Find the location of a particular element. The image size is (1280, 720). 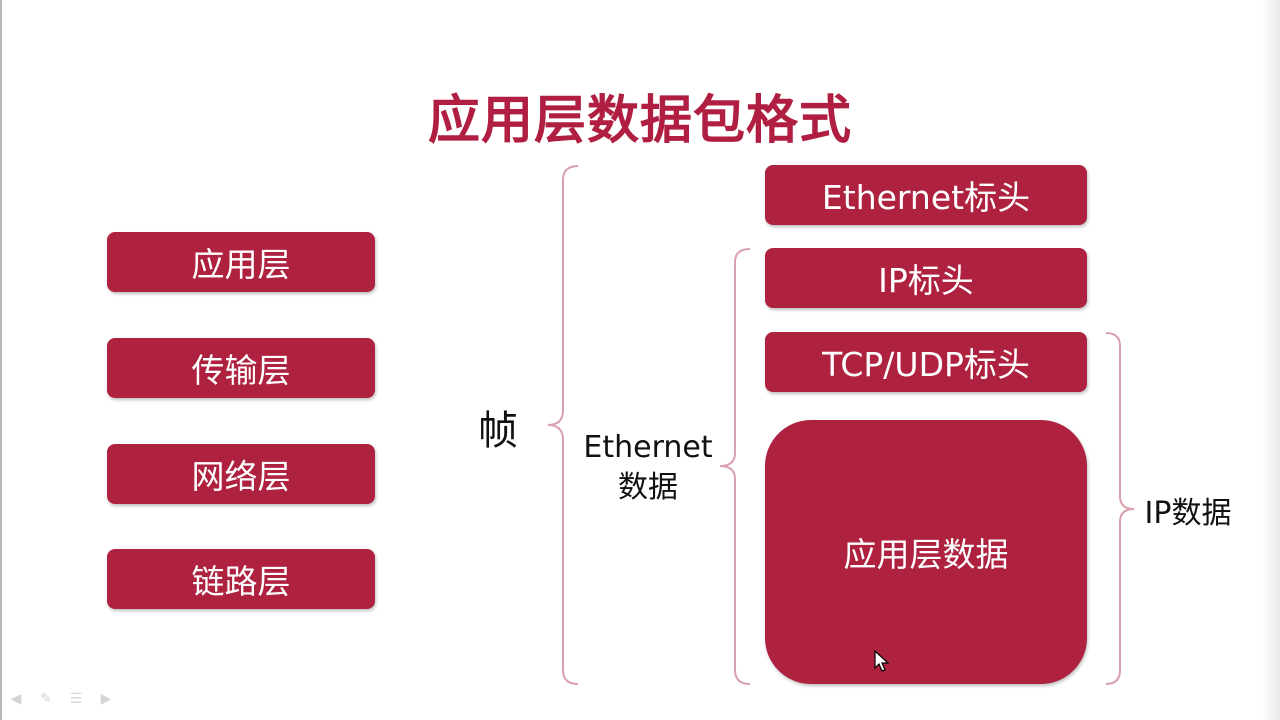

arrow-left-icon: ◀ is located at coordinates (16, 699).